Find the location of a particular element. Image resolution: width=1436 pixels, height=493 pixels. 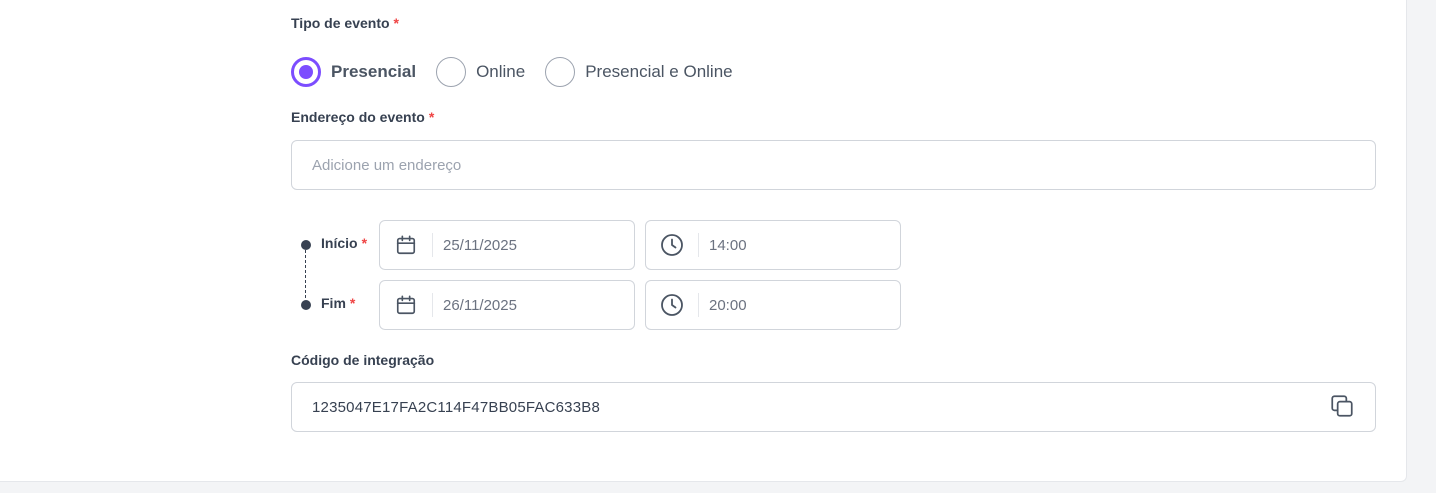

radio-presencial-e-online: Presencial e Online is located at coordinates (639, 72).